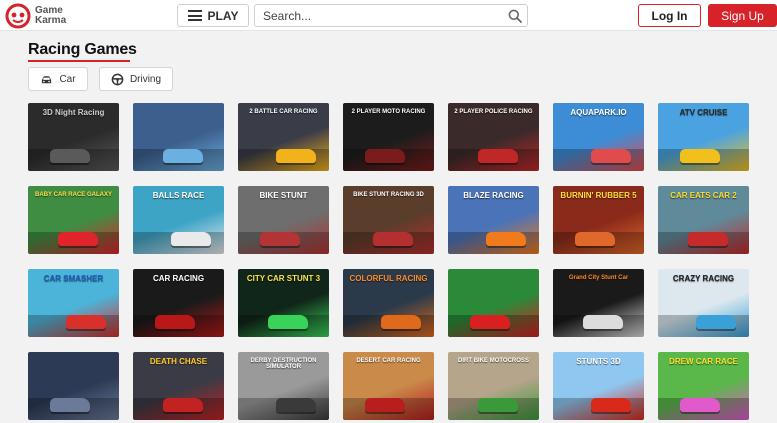 The image size is (777, 423). I want to click on game-tile: 2 PLAYER MOTO RACING, so click(388, 137).